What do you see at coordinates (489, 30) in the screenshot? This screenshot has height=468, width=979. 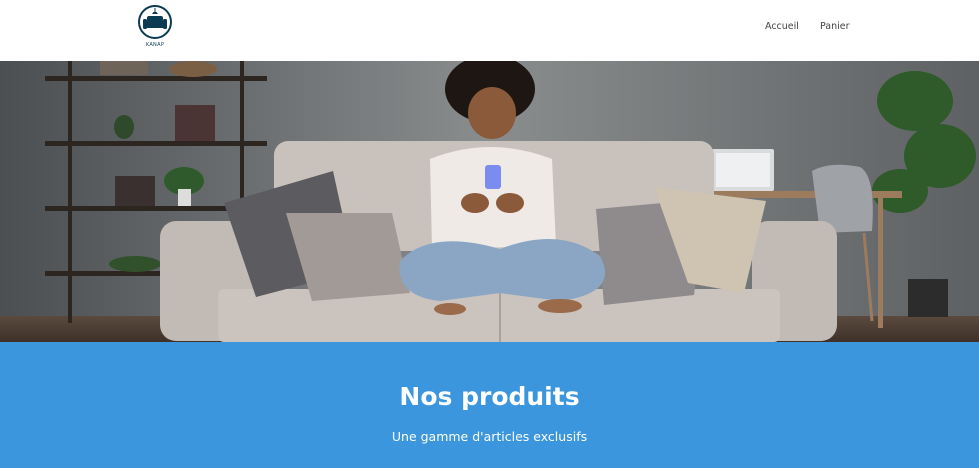 I see `site-header: KANAP Accueil Panier` at bounding box center [489, 30].